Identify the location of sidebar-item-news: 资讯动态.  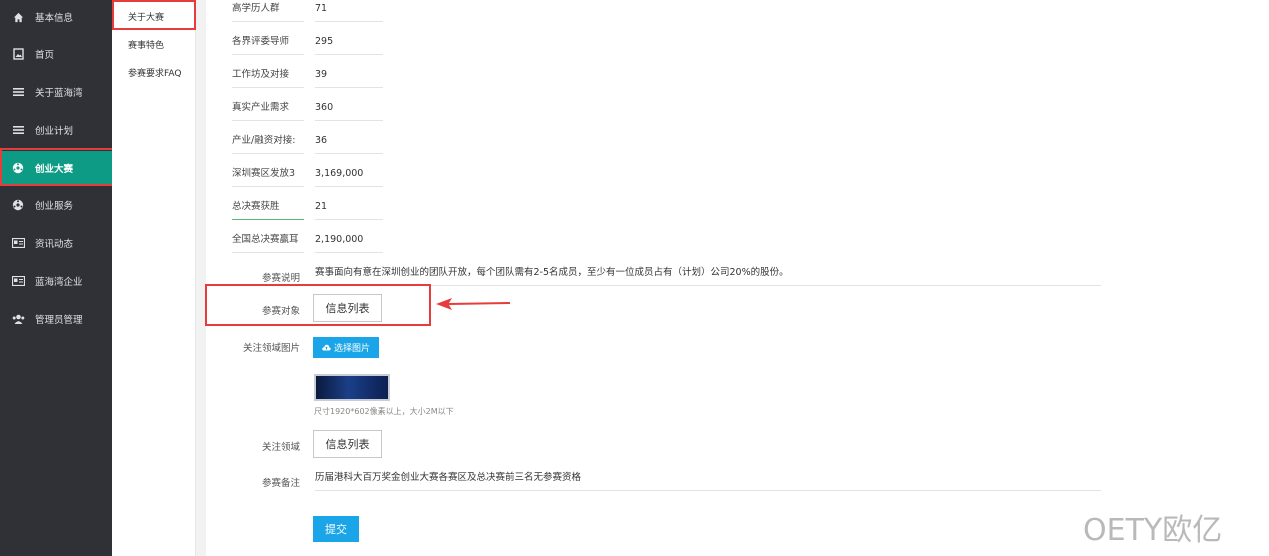
(56, 243).